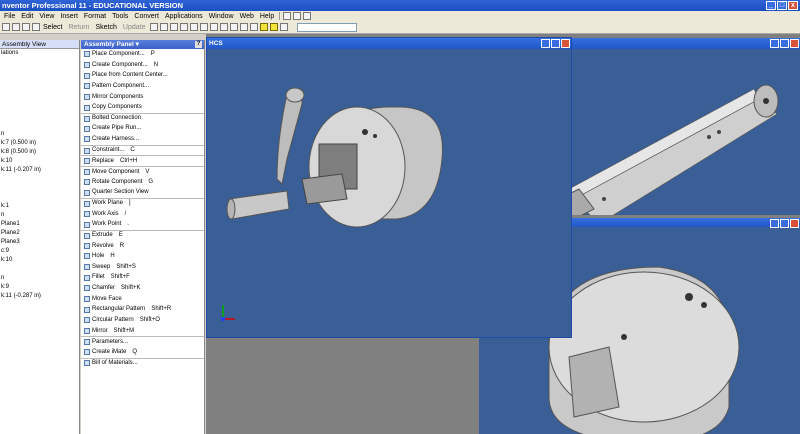 The height and width of the screenshot is (434, 800). Describe the element at coordinates (771, 5) in the screenshot. I see `minimize-button: _` at that location.